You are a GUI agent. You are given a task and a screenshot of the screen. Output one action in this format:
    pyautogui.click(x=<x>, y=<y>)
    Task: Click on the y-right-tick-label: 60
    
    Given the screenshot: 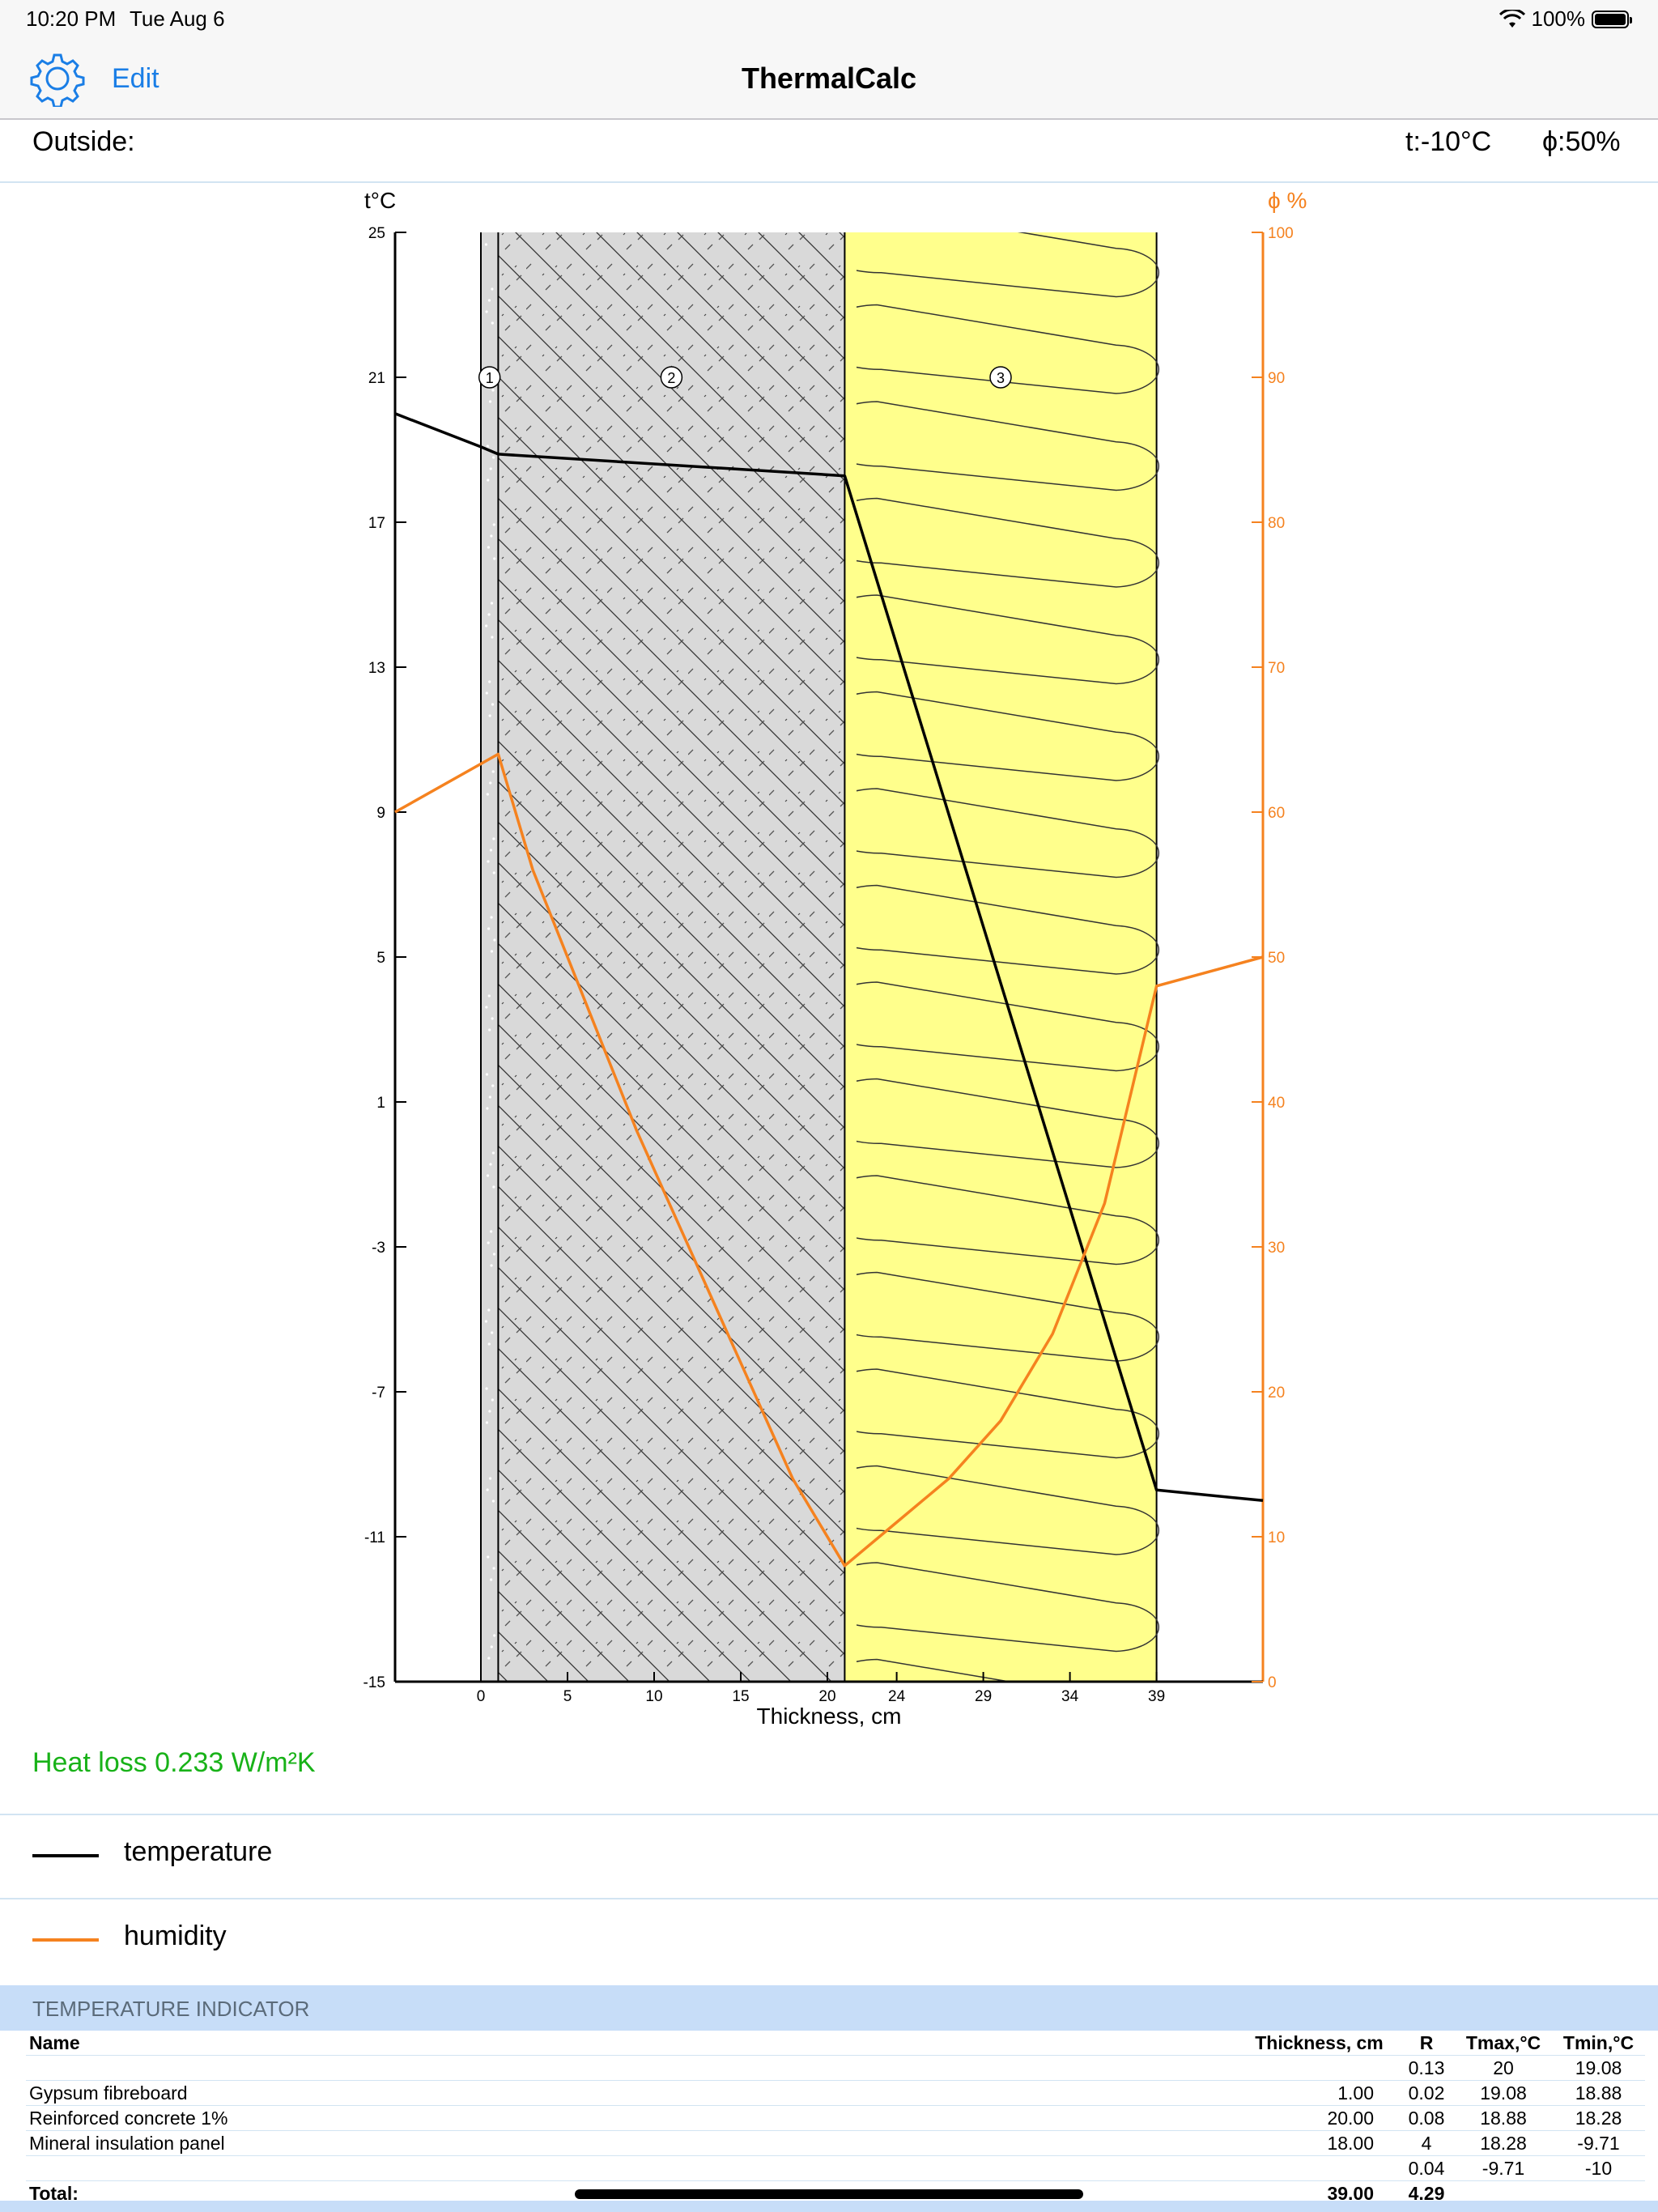 What is the action you would take?
    pyautogui.click(x=1276, y=814)
    